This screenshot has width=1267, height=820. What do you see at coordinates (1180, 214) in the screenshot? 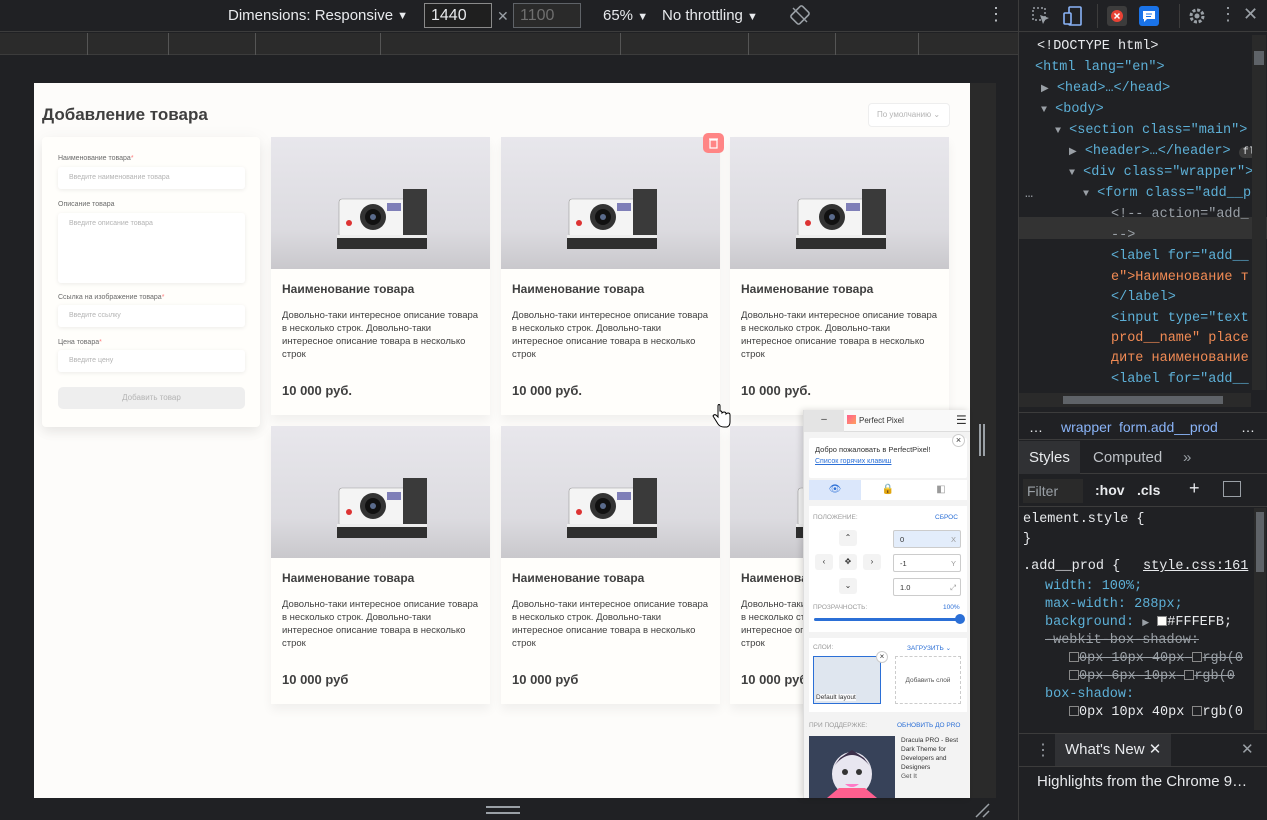
I see `comment-node: <!-- action="add_` at bounding box center [1180, 214].